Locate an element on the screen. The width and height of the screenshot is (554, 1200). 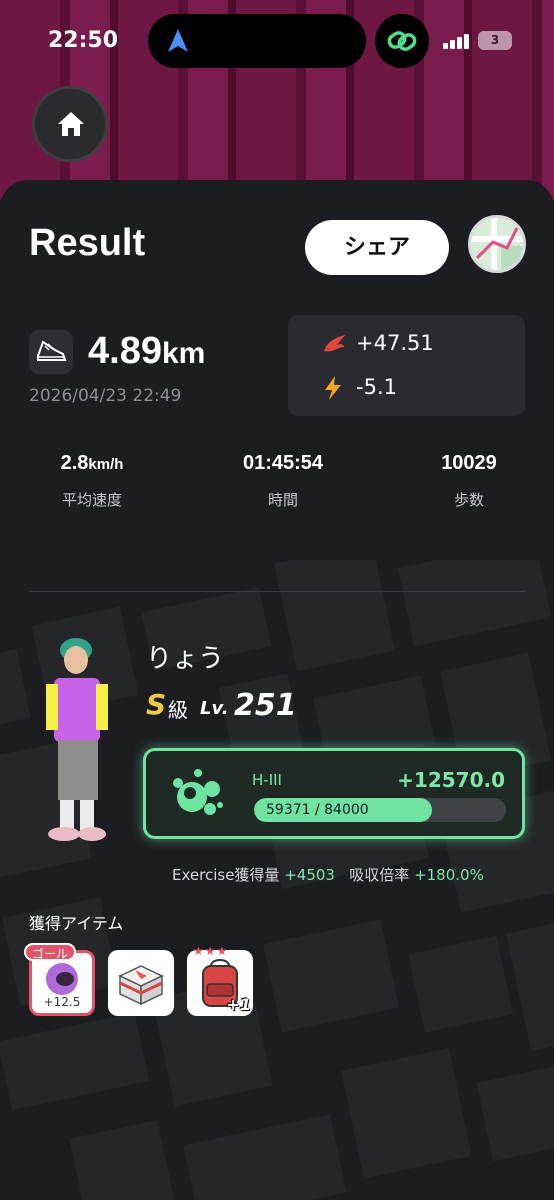
metric-speed: 2.8km/h 平均速度 is located at coordinates (92, 481).